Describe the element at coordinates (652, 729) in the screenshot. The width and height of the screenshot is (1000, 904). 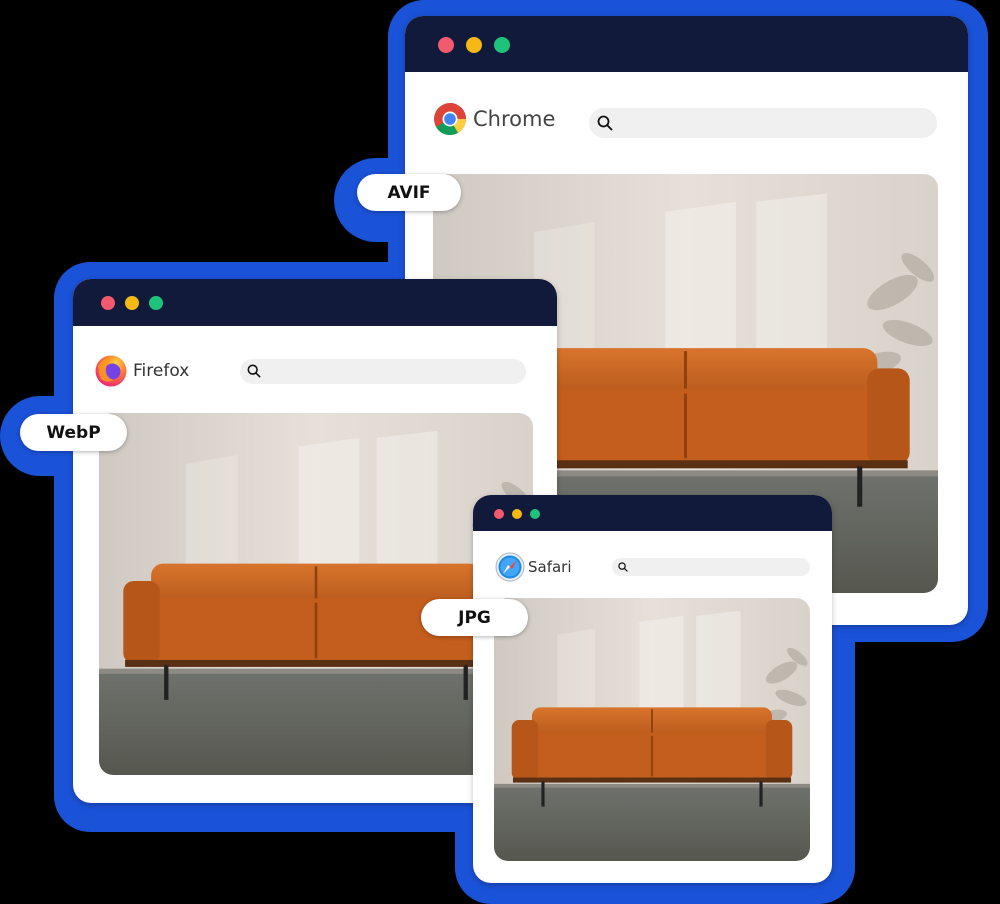
I see `safari-sofa-photo` at that location.